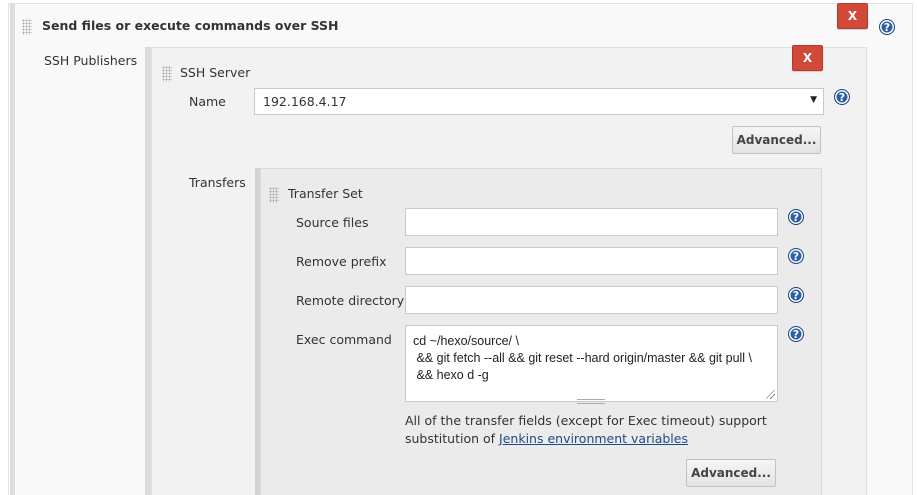 The height and width of the screenshot is (495, 917). What do you see at coordinates (350, 300) in the screenshot?
I see `remote-directory-label: Remote directory` at bounding box center [350, 300].